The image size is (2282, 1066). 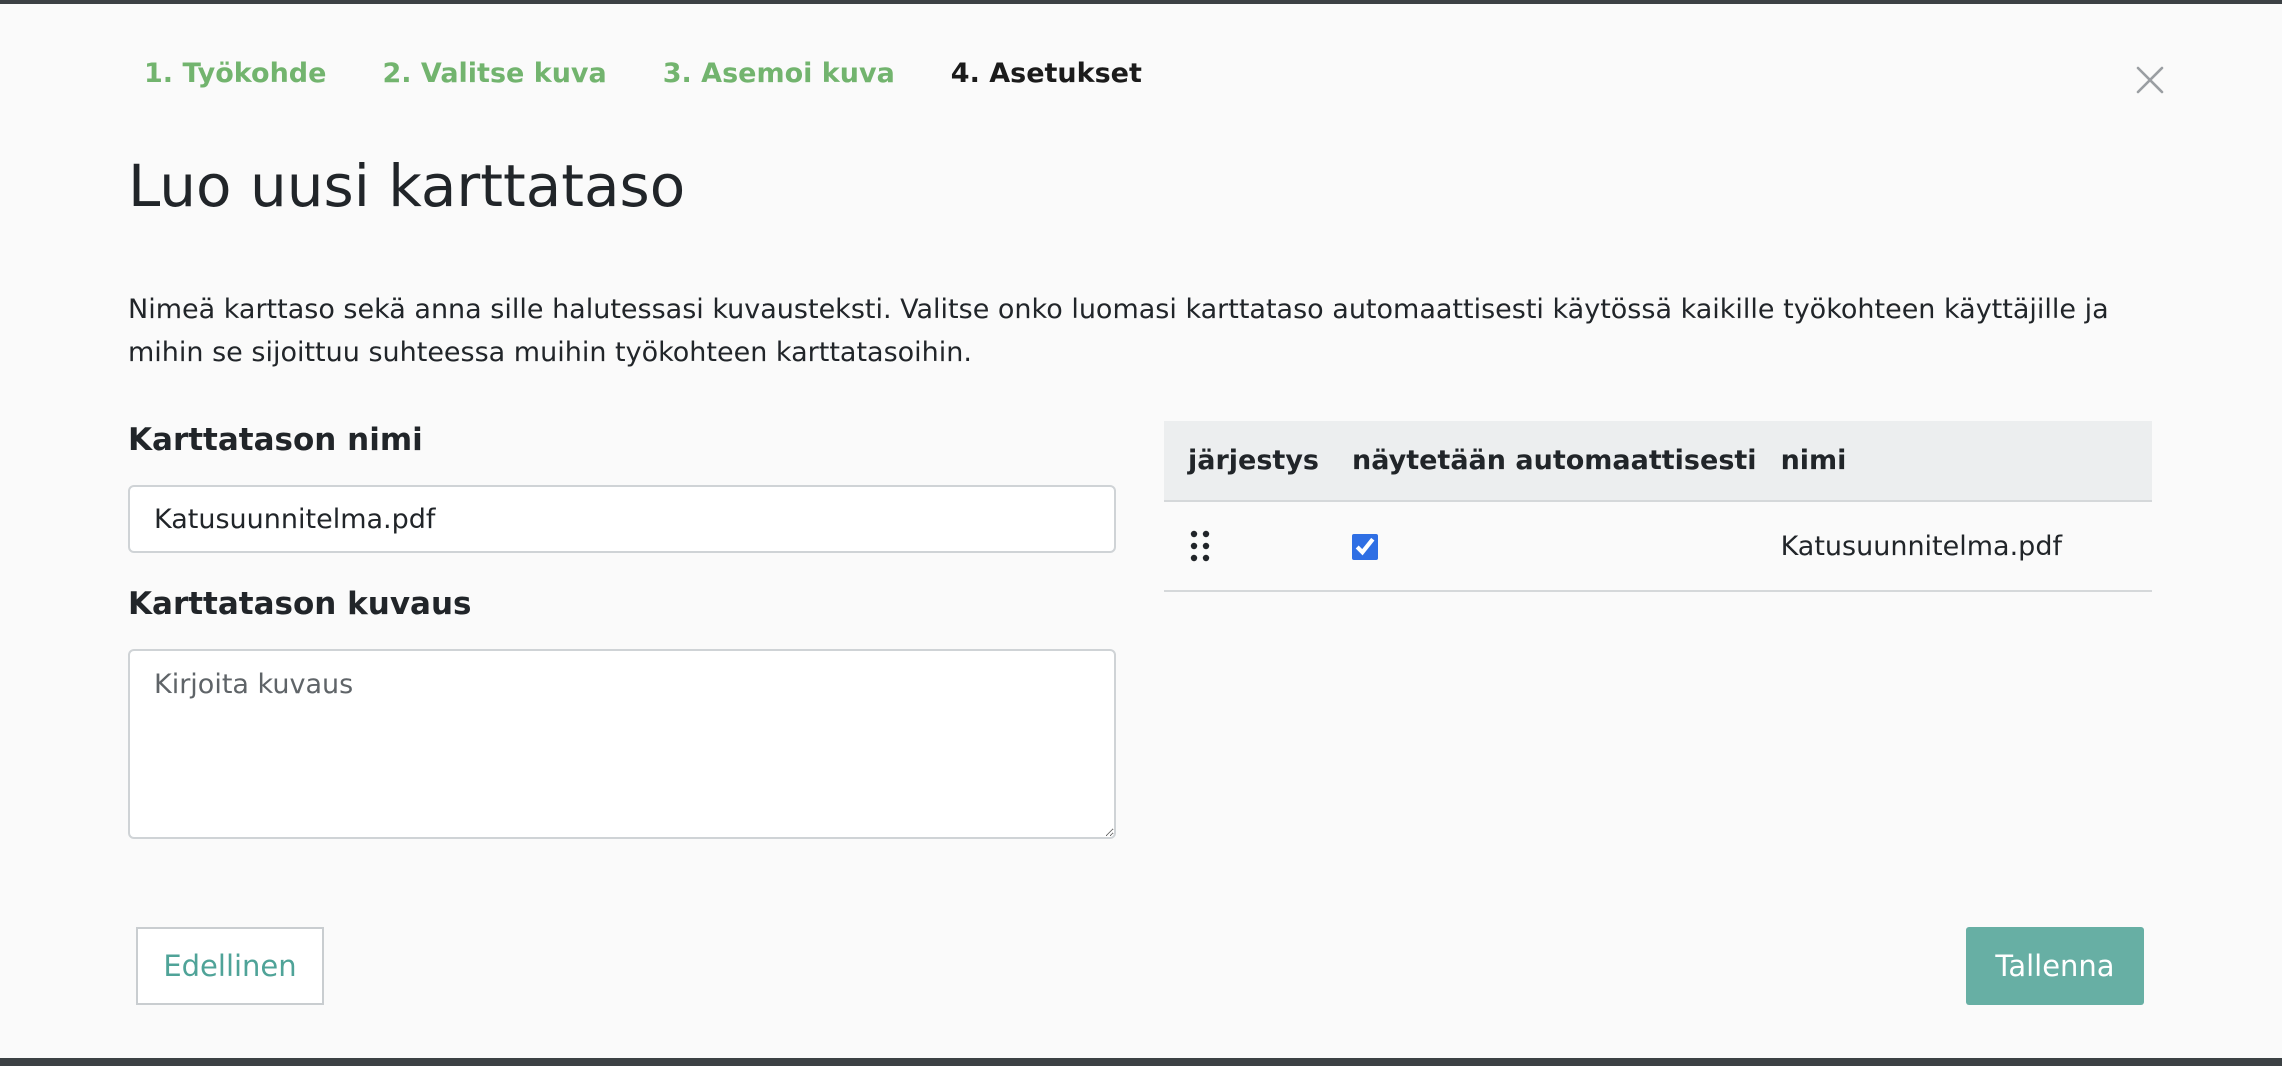 What do you see at coordinates (1954, 461) in the screenshot?
I see `column-header-name: nimi` at bounding box center [1954, 461].